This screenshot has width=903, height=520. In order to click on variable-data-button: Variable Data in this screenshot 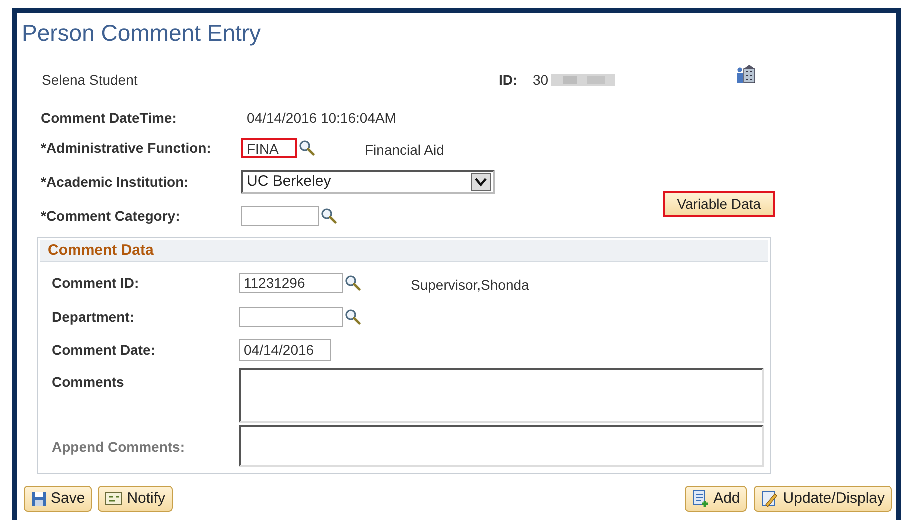, I will do `click(719, 204)`.